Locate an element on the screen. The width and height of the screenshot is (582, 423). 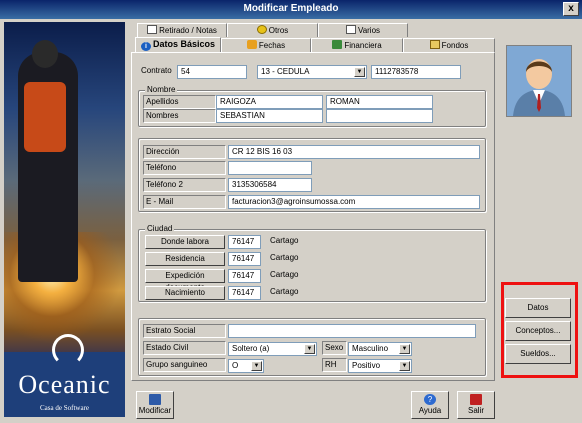
tab-financiera: Financiera is located at coordinates (357, 45).